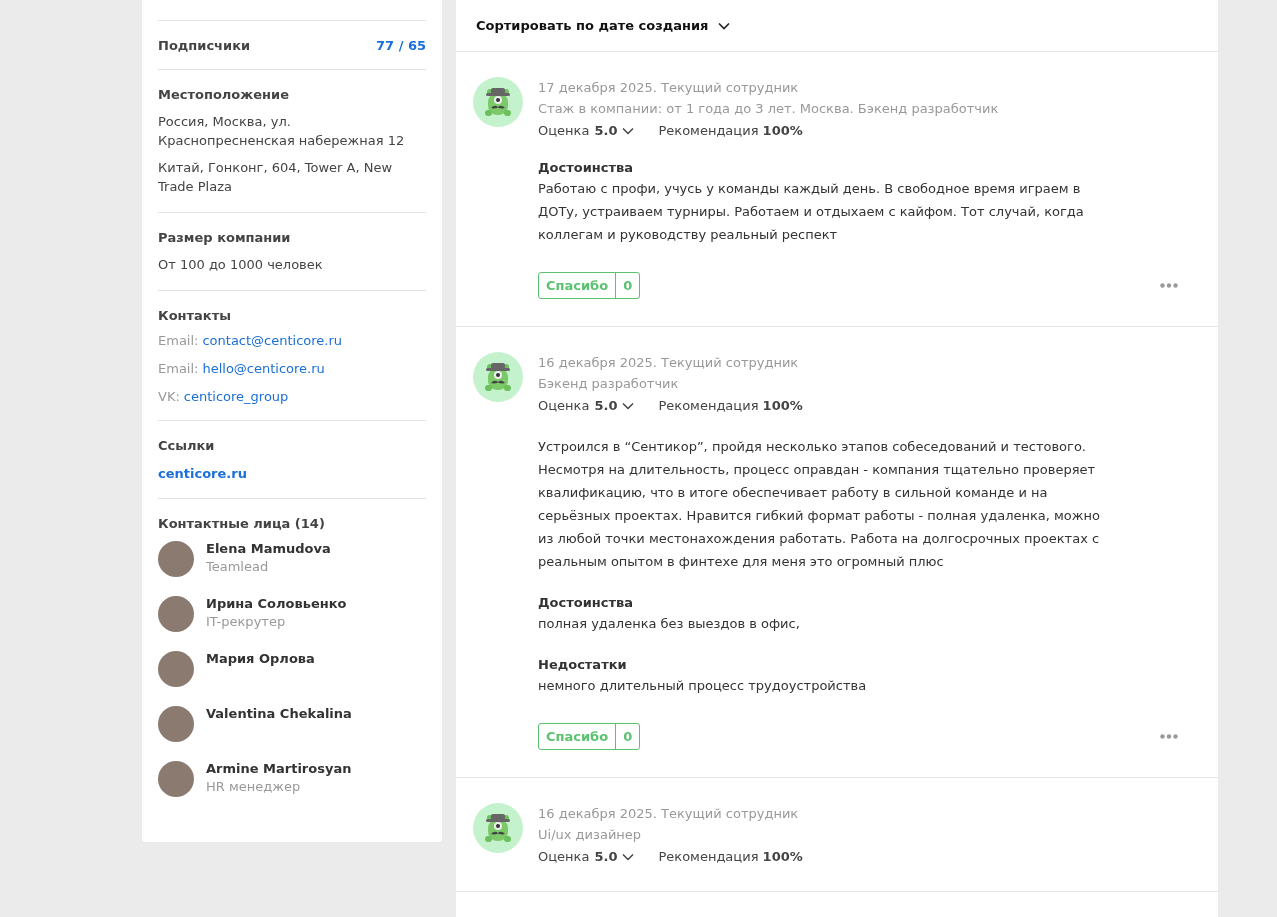 The height and width of the screenshot is (917, 1277). I want to click on review-author-info: Ui/ux дизайнер, so click(590, 835).